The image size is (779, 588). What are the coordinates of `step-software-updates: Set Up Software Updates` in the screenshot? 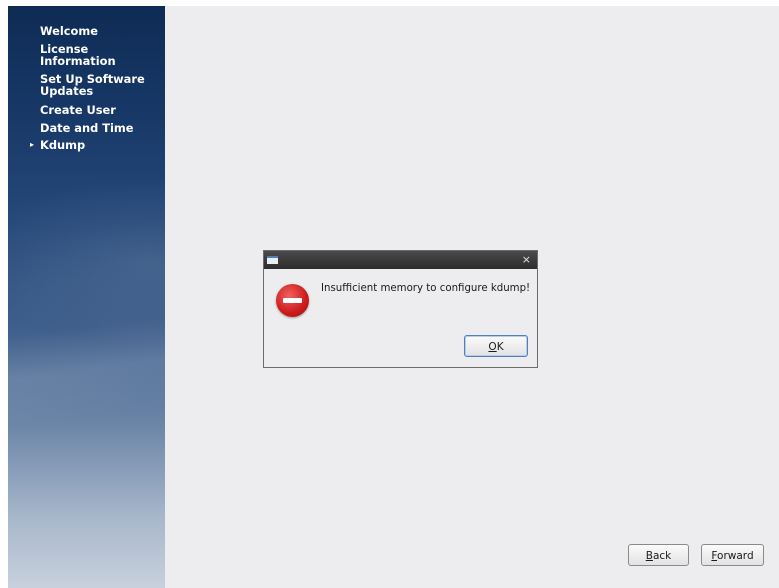 It's located at (92, 85).